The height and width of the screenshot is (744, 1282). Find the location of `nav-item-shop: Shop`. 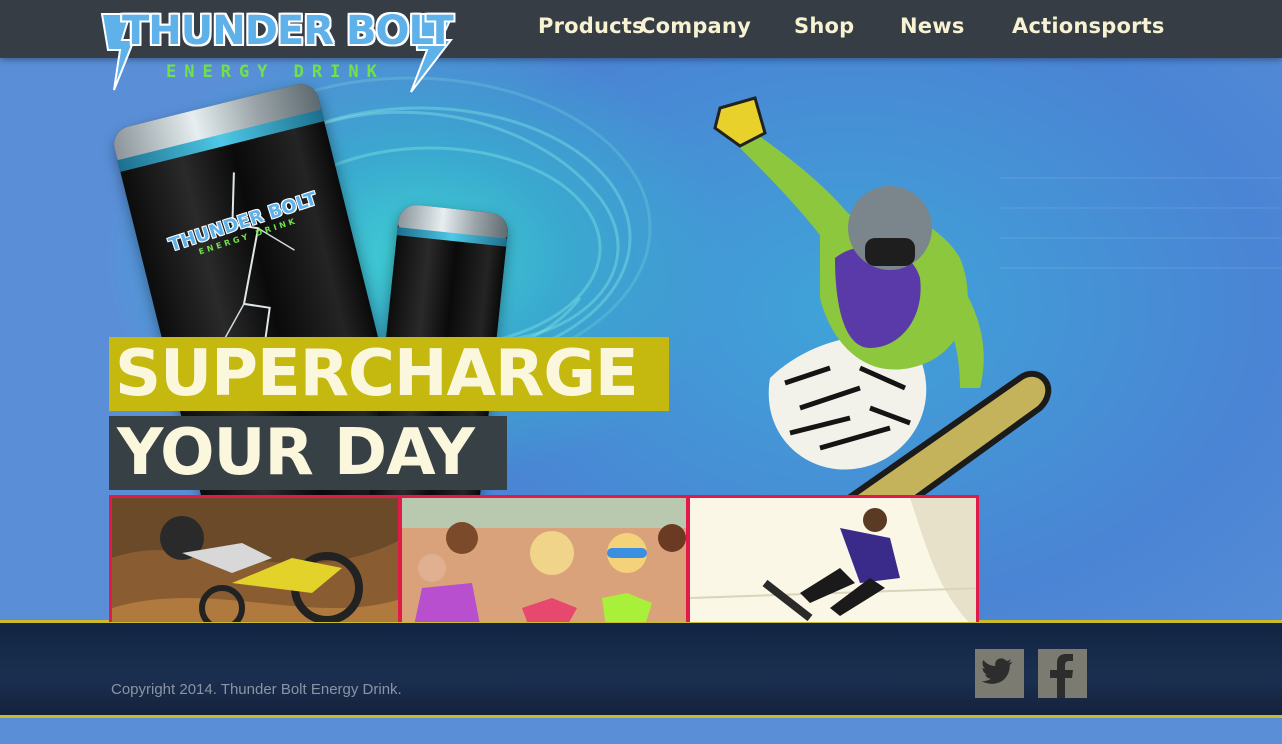

nav-item-shop: Shop is located at coordinates (824, 26).